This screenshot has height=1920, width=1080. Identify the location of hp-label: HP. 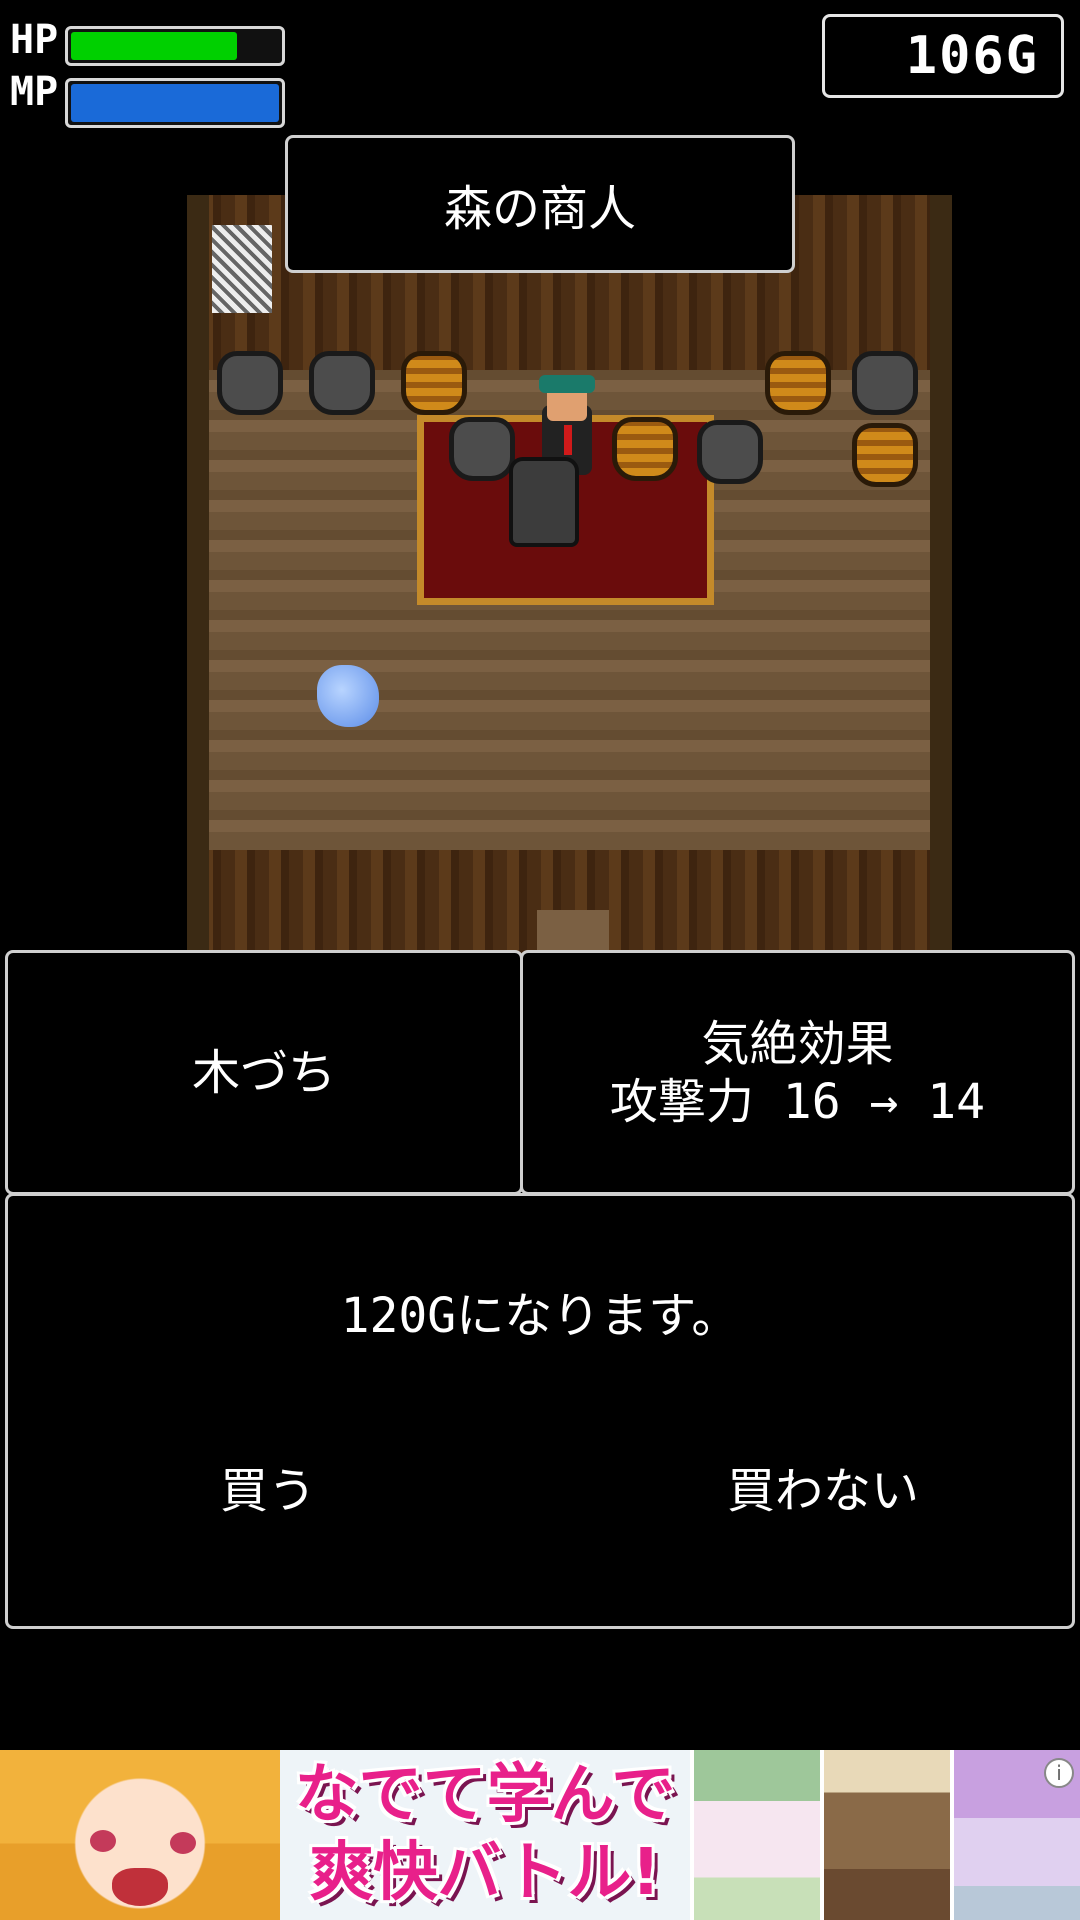
(34, 40).